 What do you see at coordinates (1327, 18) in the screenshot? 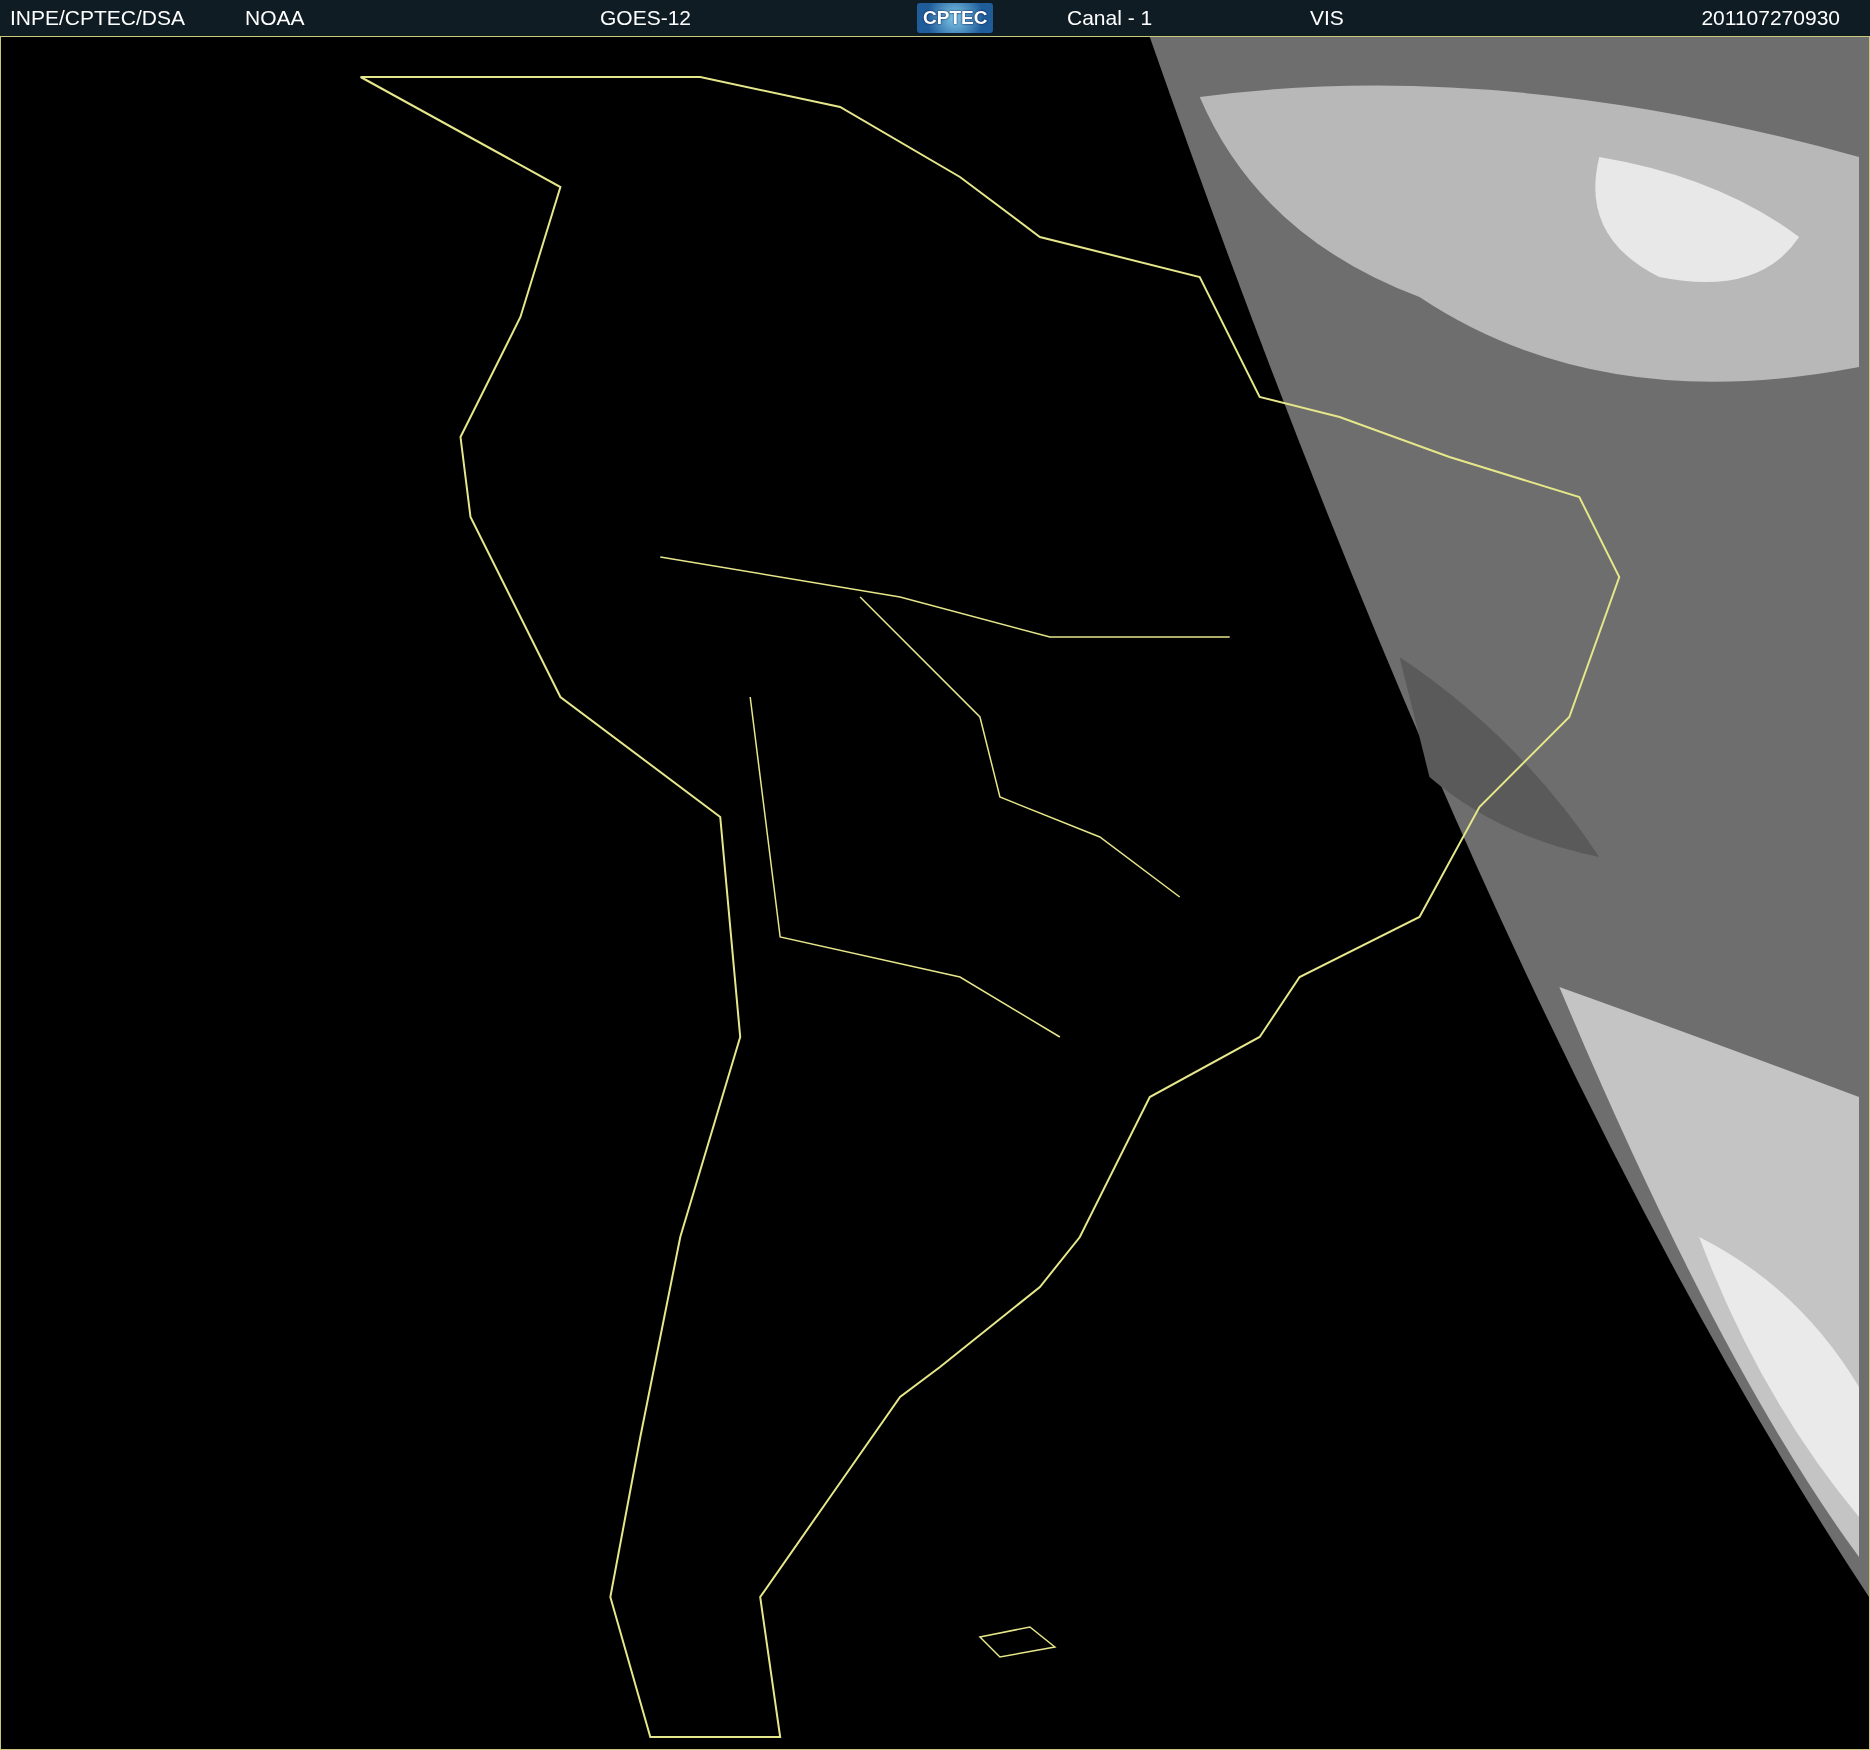
I see `header-label: VIS` at bounding box center [1327, 18].